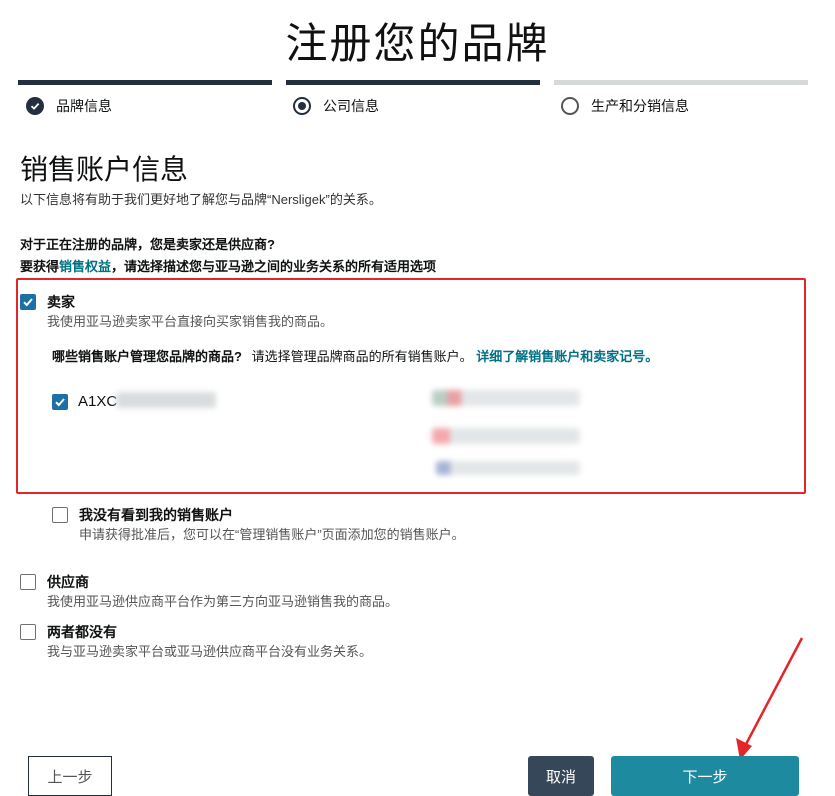 Image resolution: width=835 pixels, height=796 pixels. Describe the element at coordinates (68, 582) in the screenshot. I see `vendor-label: 供应商` at that location.